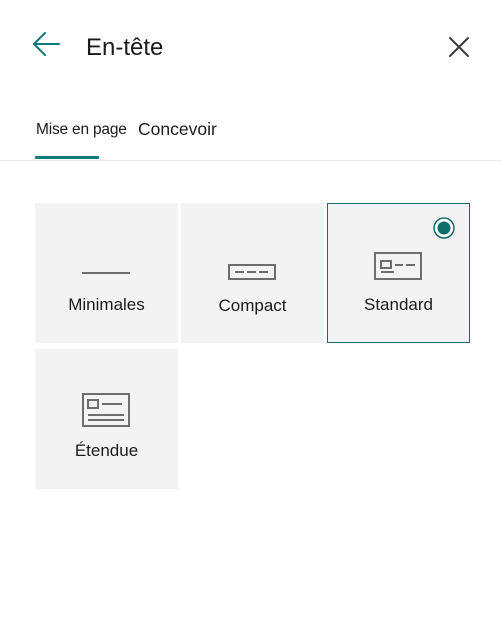 This screenshot has width=502, height=621. I want to click on option-minimal: Minimales, so click(106, 273).